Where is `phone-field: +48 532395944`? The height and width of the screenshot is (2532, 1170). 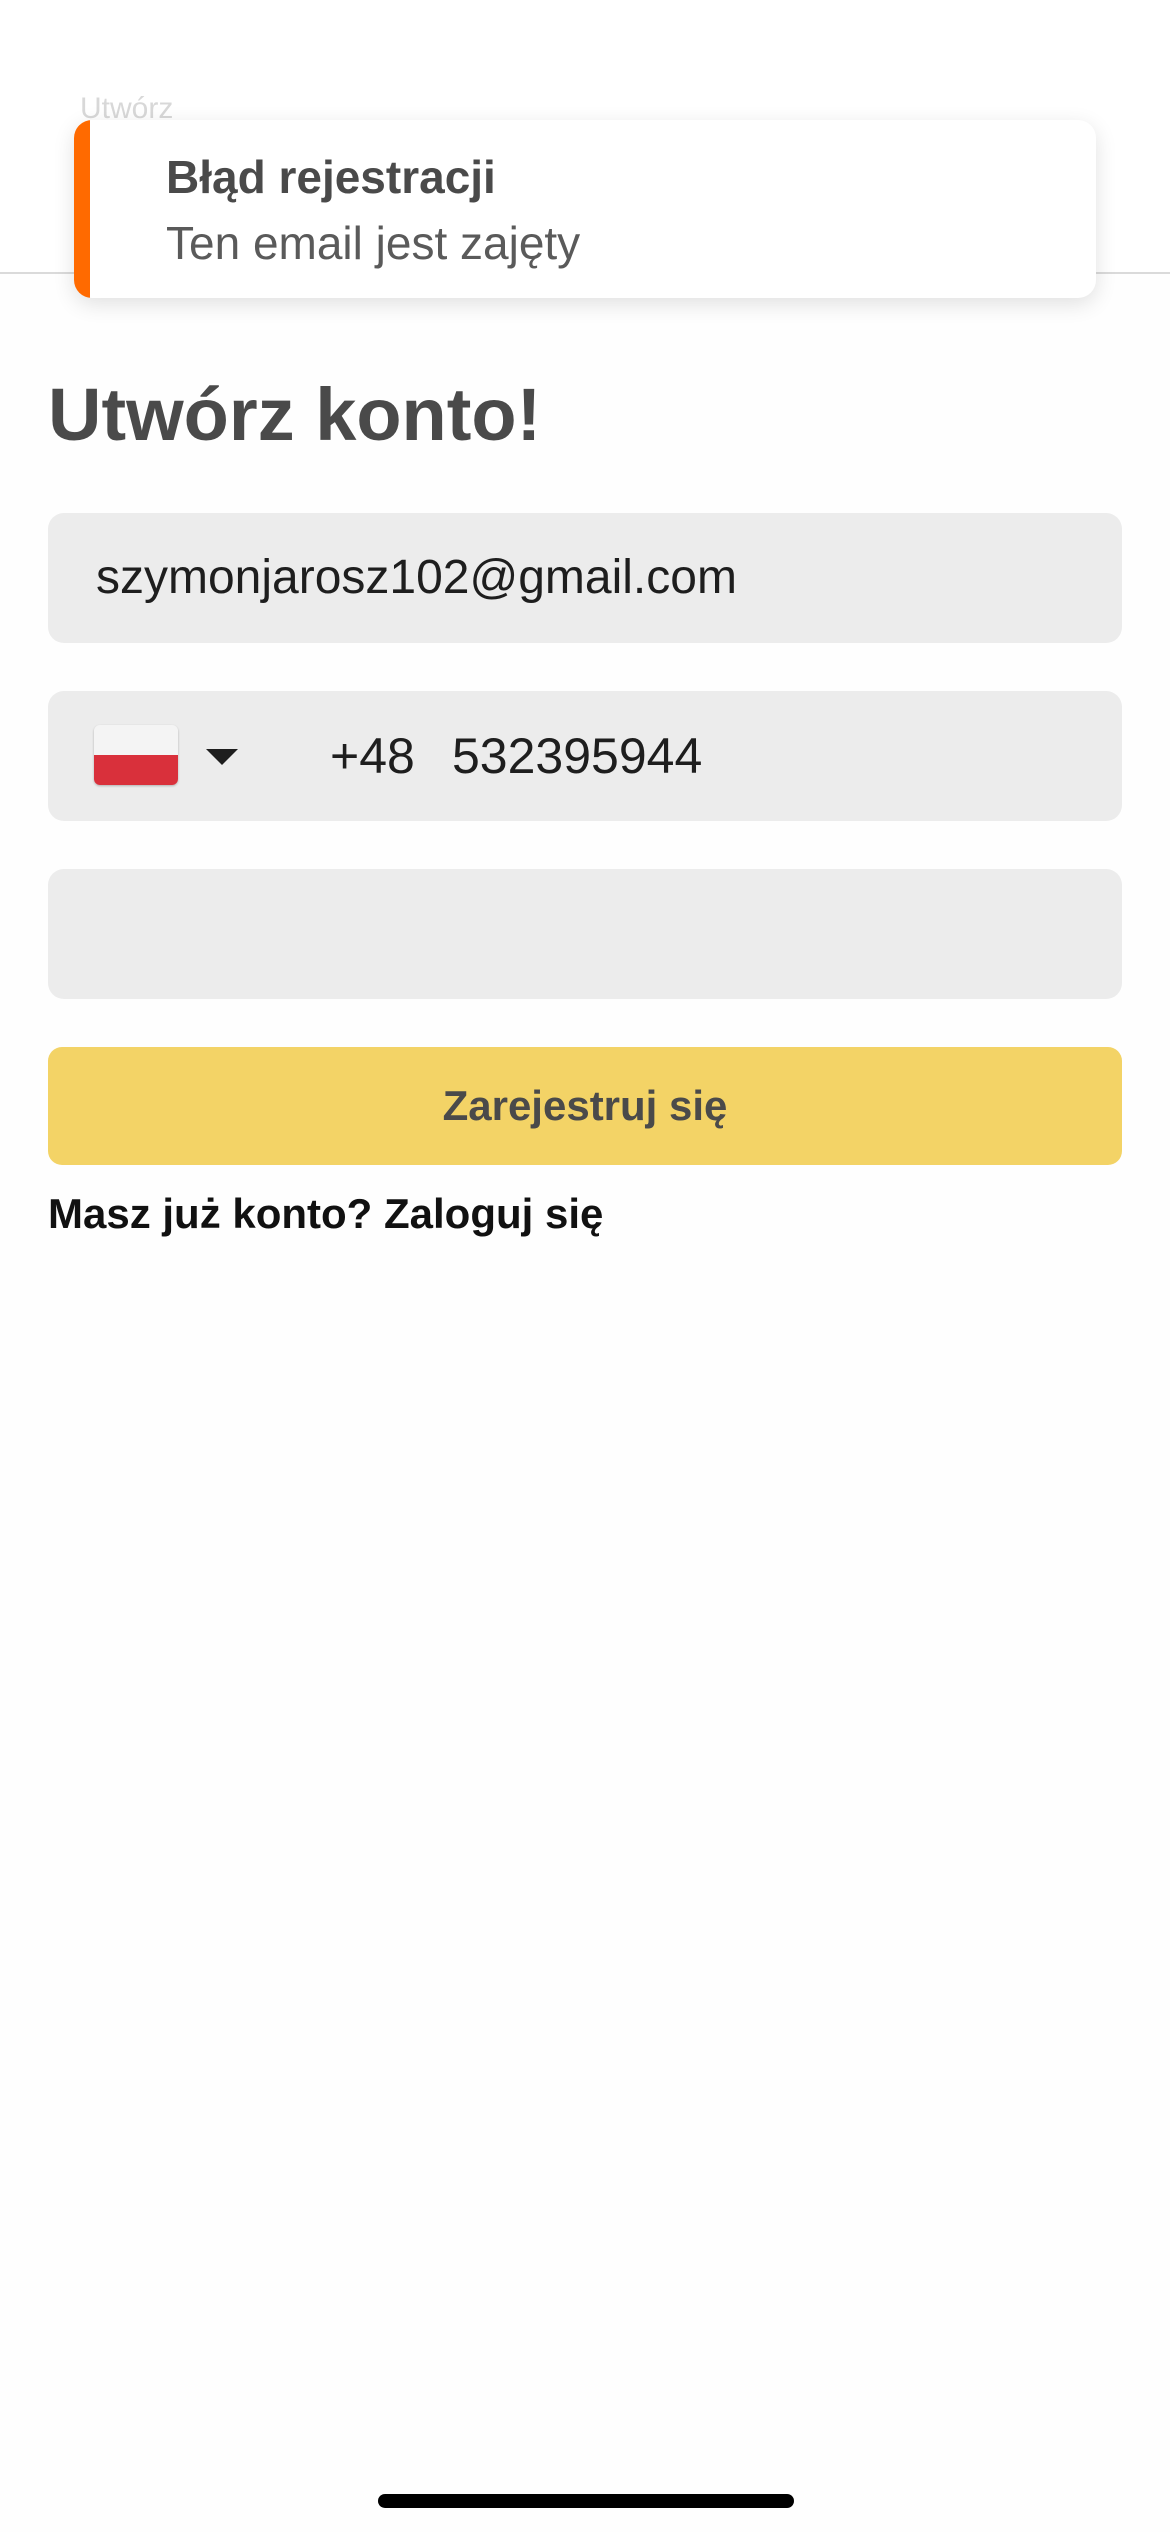 phone-field: +48 532395944 is located at coordinates (585, 756).